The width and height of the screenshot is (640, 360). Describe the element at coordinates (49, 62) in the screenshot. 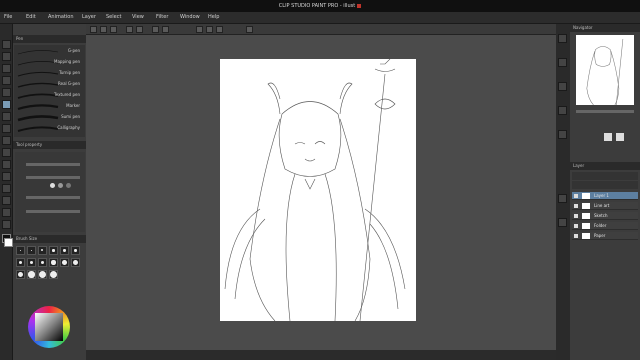

I see `sub-tool-item: Mapping pen` at that location.